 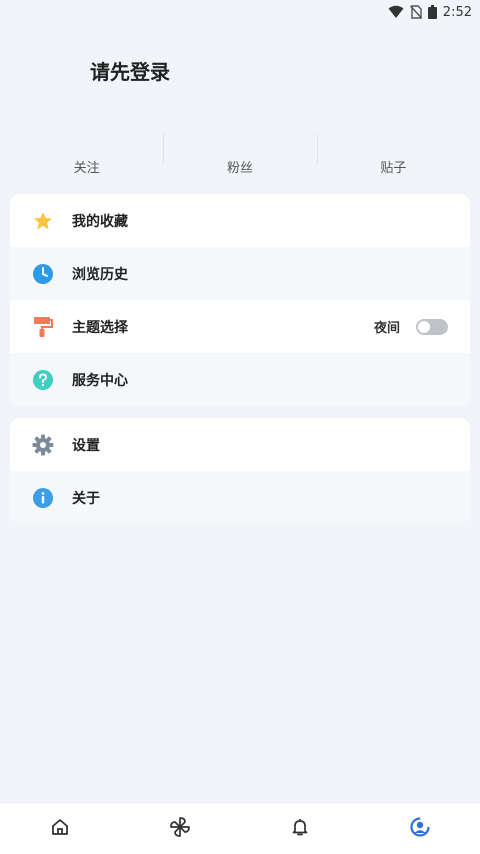 I want to click on menu-label: 浏览历史, so click(x=100, y=274).